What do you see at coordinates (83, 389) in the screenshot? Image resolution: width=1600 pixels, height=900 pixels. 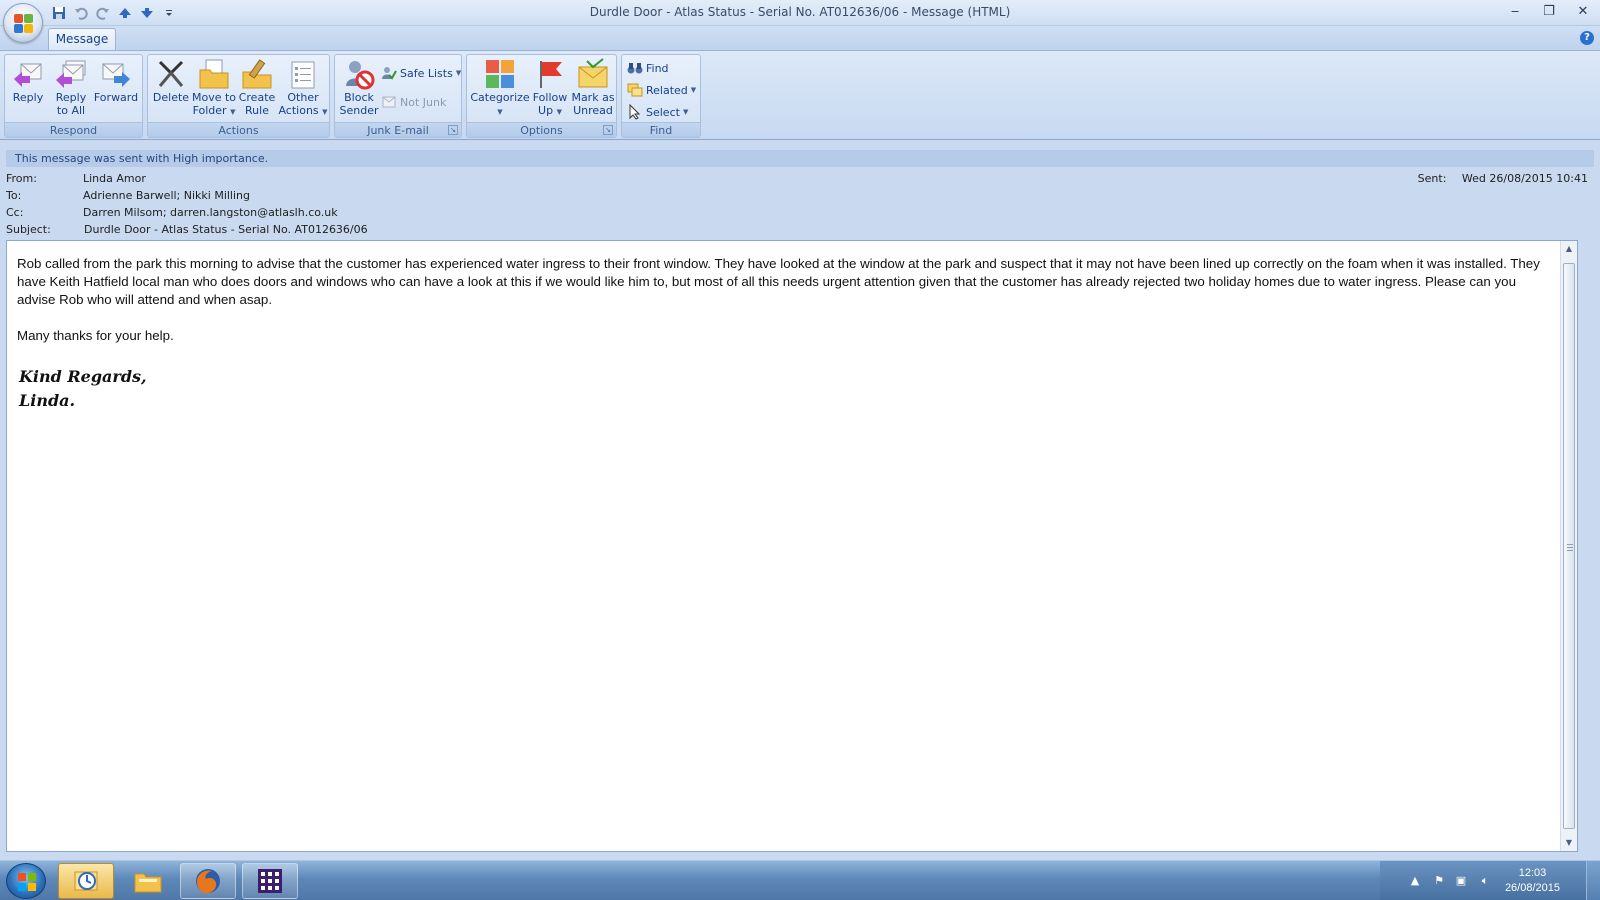 I see `signature: Kind Regards, Linda.` at bounding box center [83, 389].